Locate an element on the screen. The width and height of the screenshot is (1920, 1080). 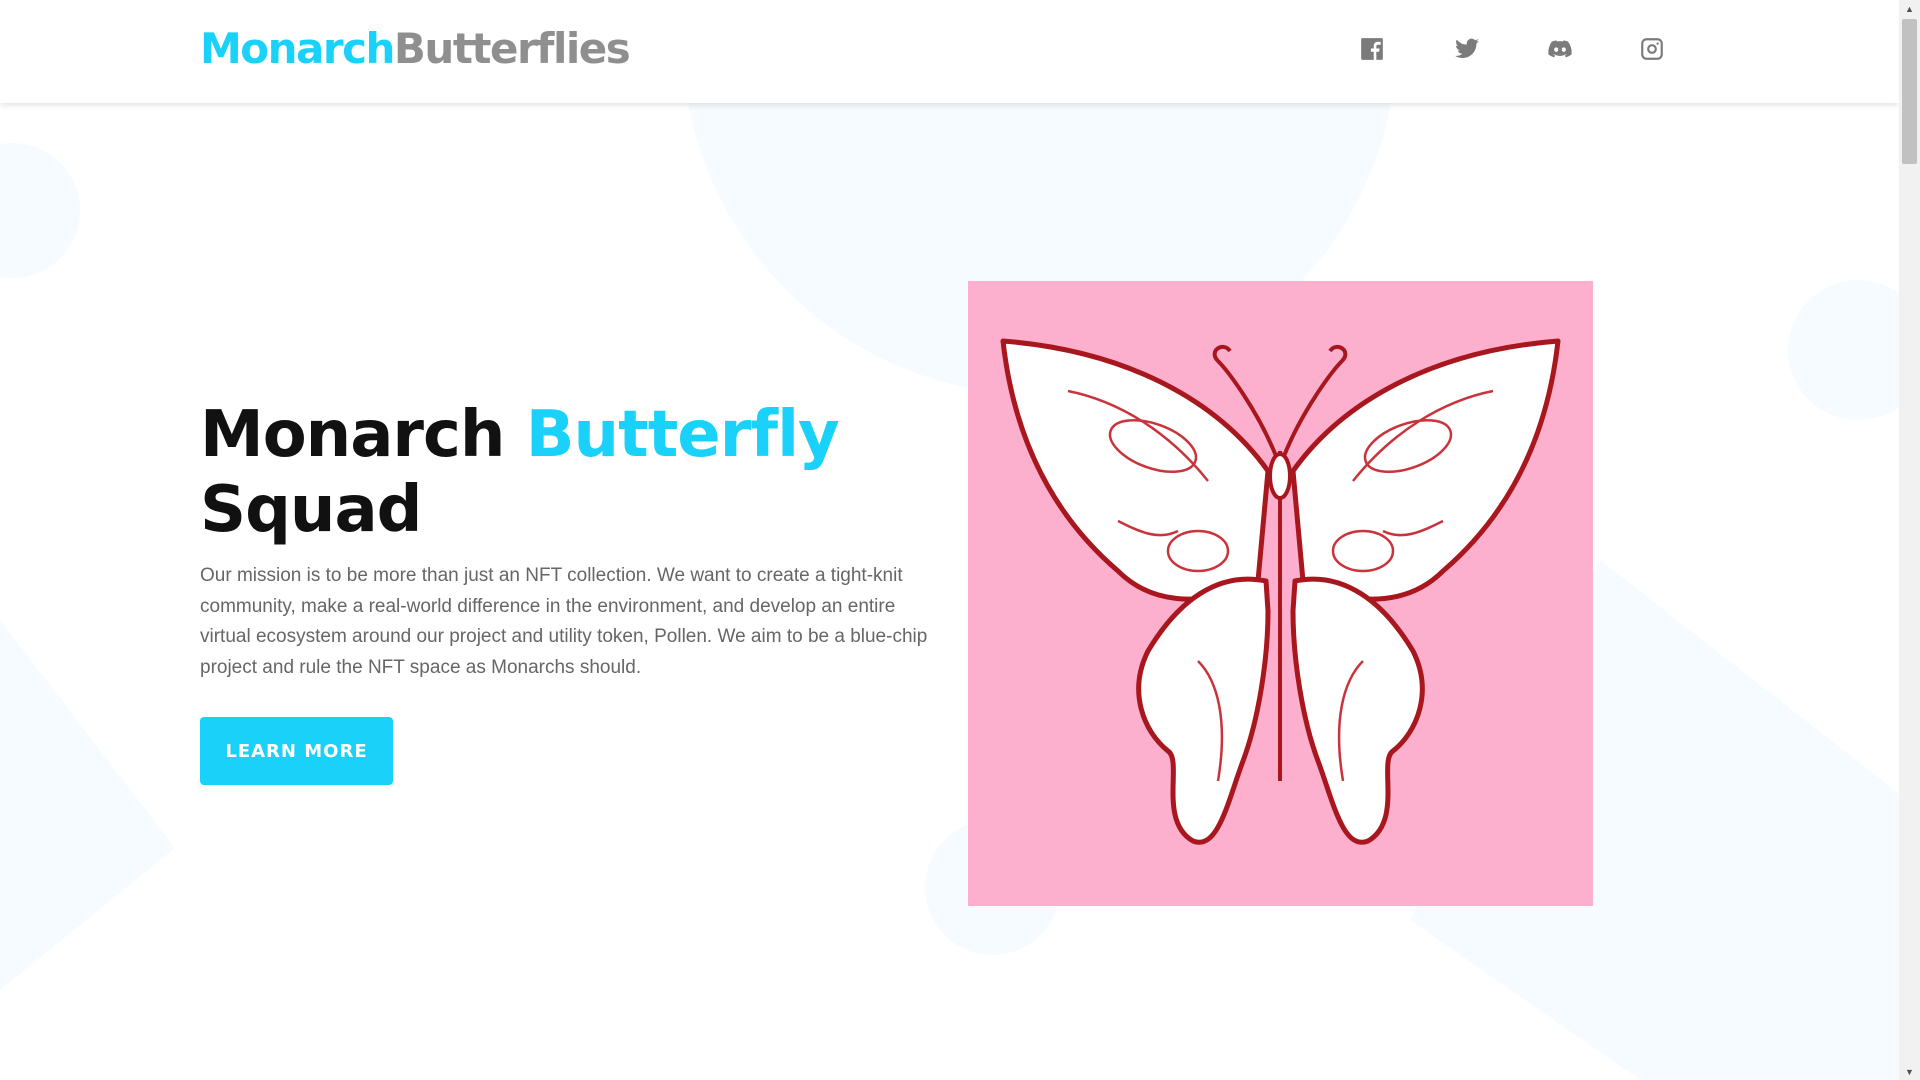
butterfly-illustration is located at coordinates (1280, 591).